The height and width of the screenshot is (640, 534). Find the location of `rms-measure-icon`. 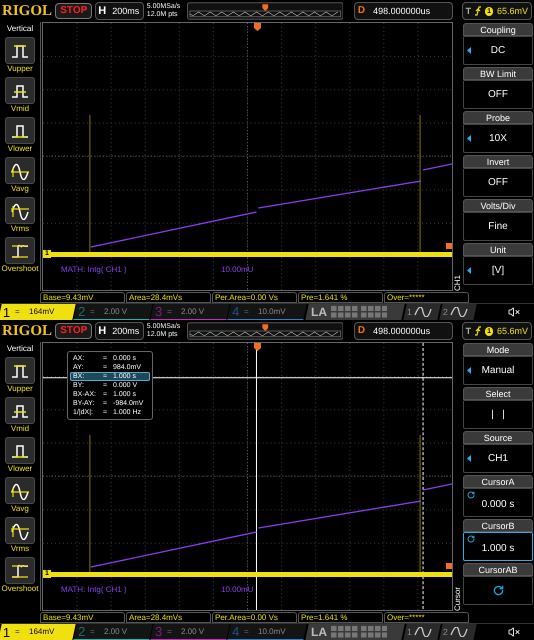

rms-measure-icon is located at coordinates (20, 531).